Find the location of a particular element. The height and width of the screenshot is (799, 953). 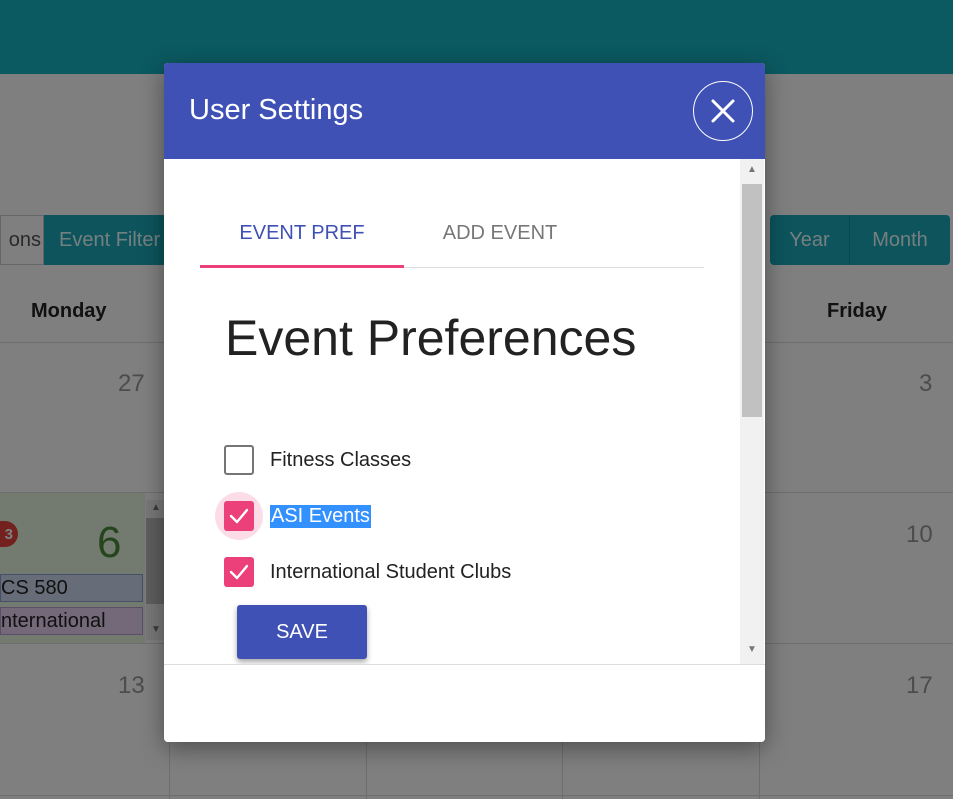

tab-event-pref: EVENT PREF is located at coordinates (302, 240).